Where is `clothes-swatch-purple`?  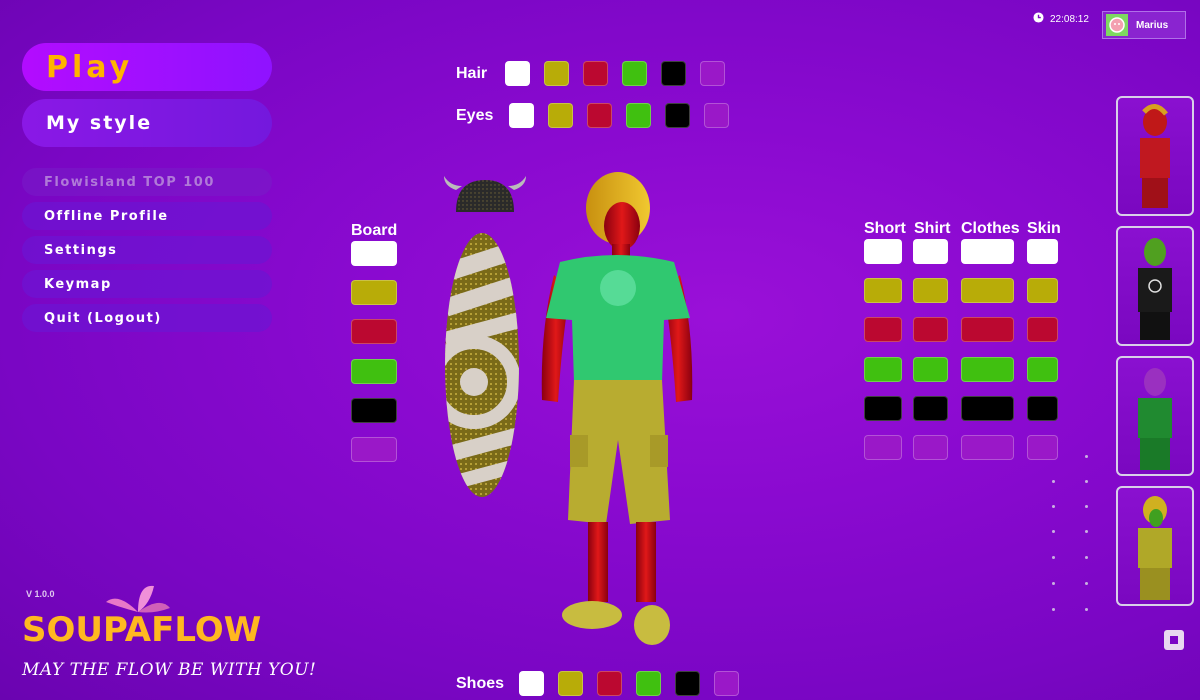 clothes-swatch-purple is located at coordinates (987, 447).